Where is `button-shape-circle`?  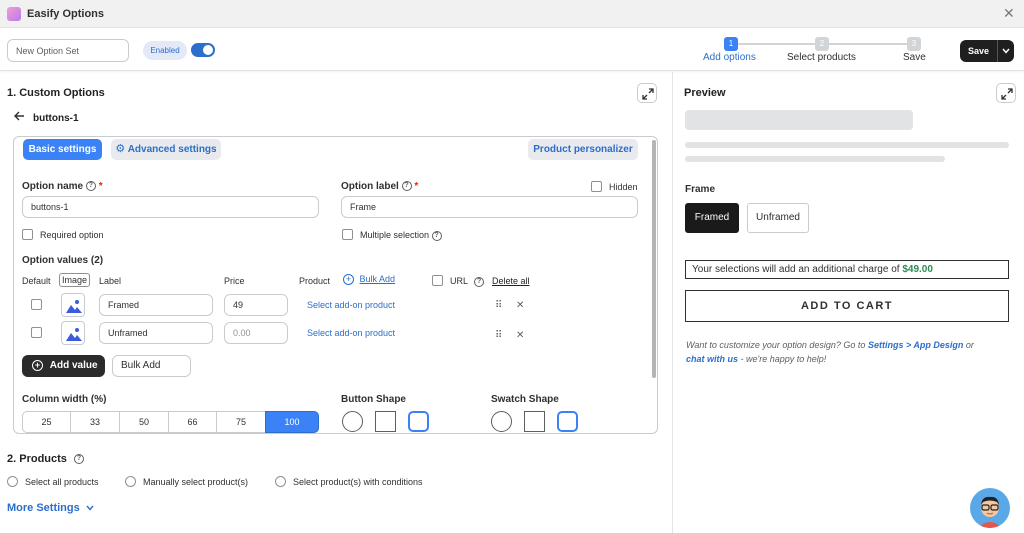 button-shape-circle is located at coordinates (352, 421).